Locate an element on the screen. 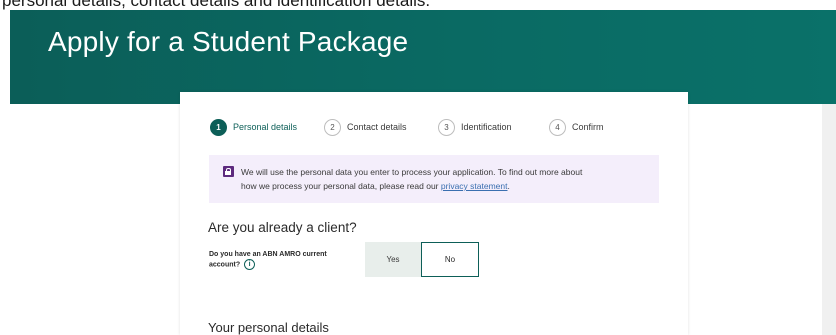 The image size is (836, 335). client-section-heading: Are you already a client? is located at coordinates (282, 227).